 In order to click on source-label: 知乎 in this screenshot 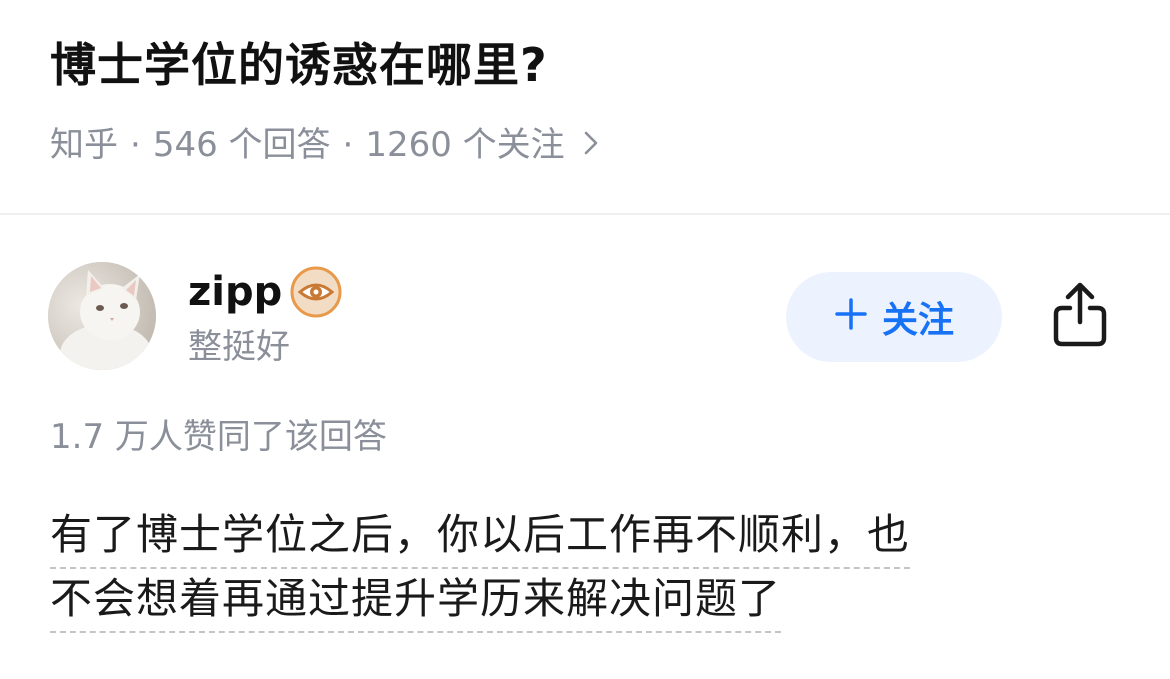, I will do `click(84, 145)`.